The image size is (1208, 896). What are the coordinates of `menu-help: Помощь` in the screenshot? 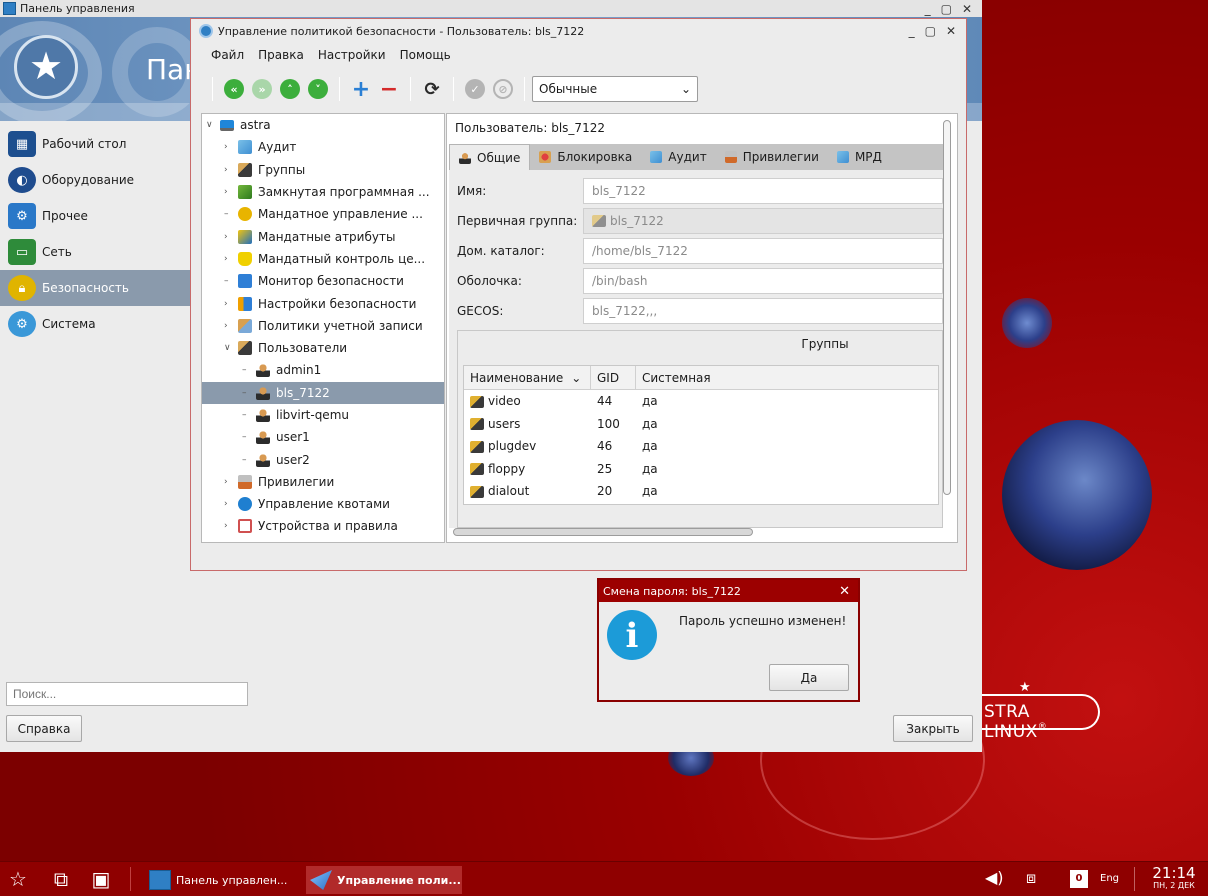 It's located at (425, 55).